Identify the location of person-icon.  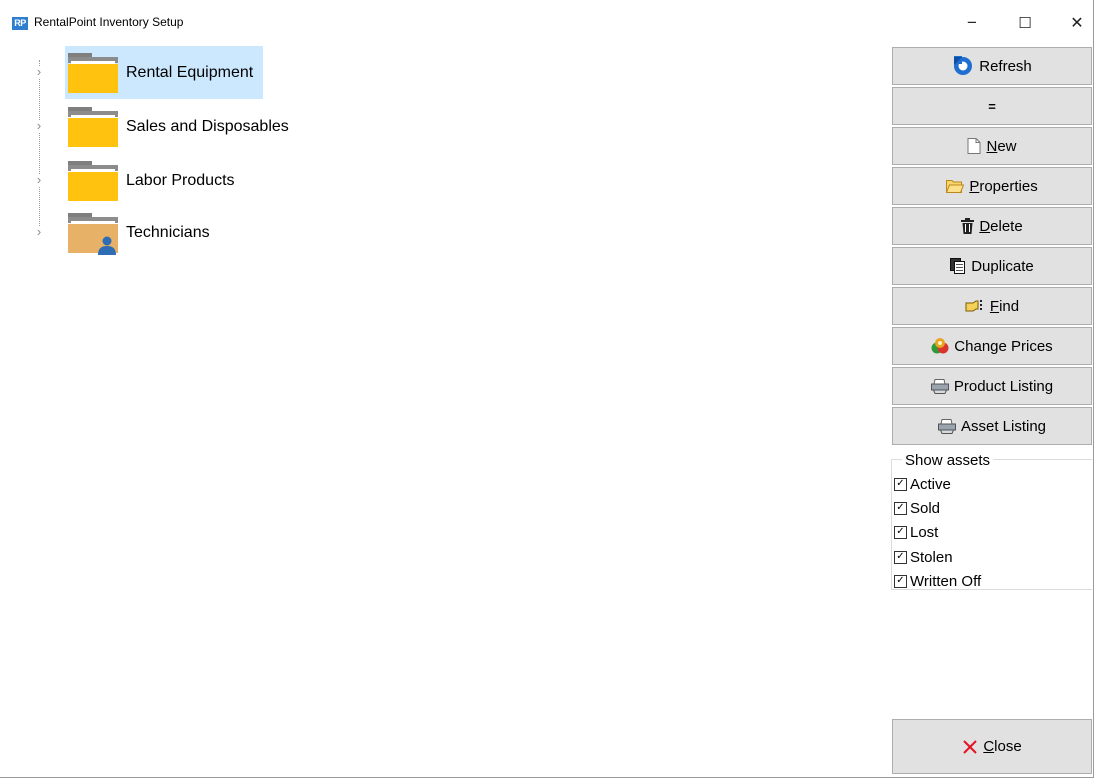
(107, 245).